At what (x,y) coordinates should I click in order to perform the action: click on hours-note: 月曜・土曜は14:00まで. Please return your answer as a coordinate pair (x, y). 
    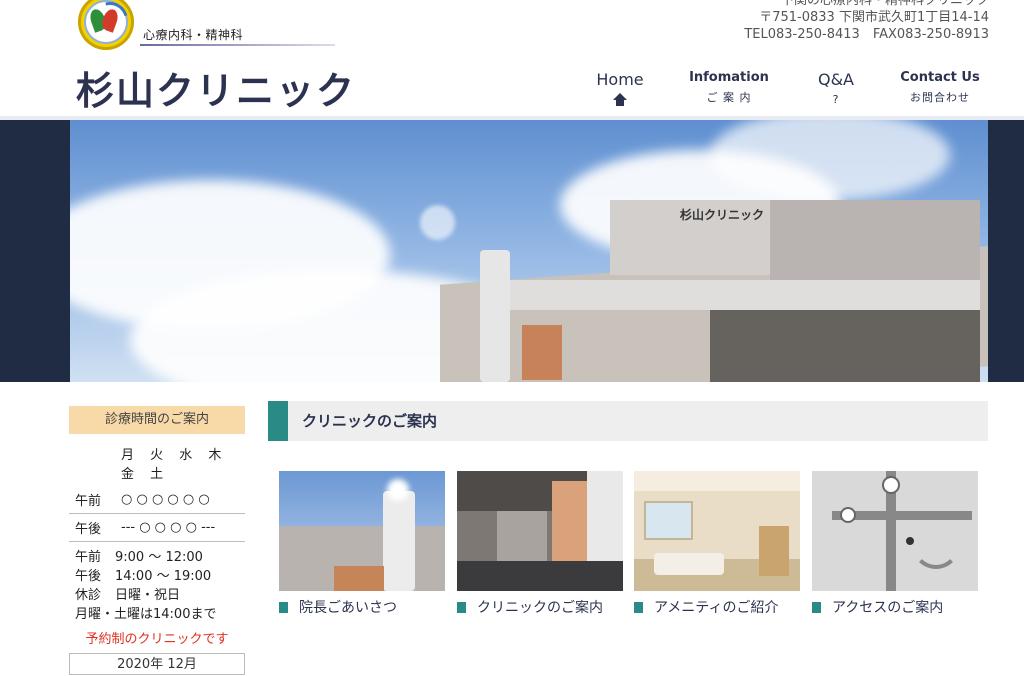
    Looking at the image, I should click on (146, 614).